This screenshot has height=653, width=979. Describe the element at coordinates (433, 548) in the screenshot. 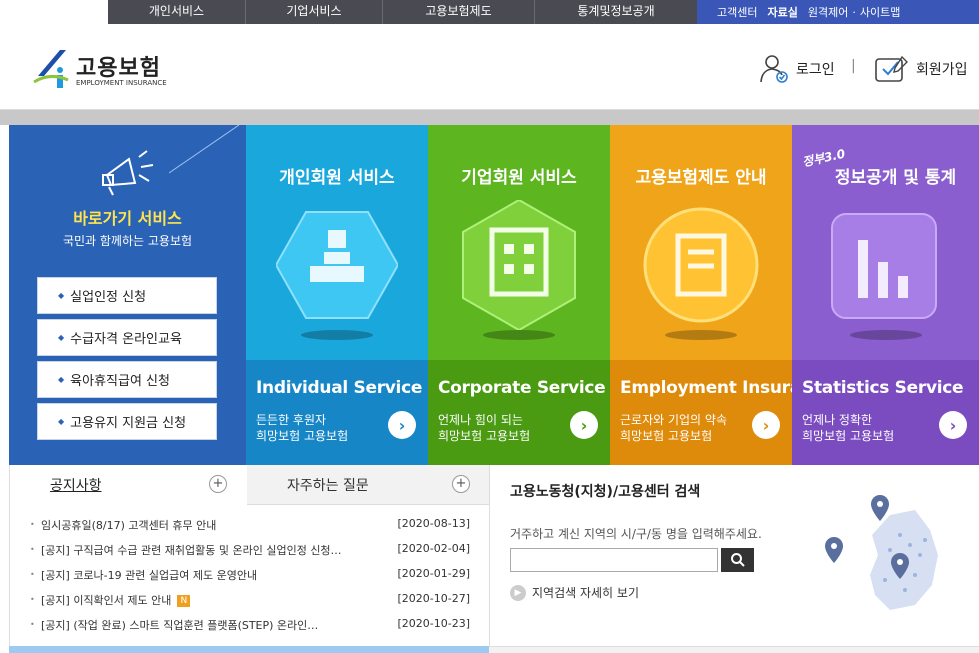

I see `notice-date: [2020-02-04]` at that location.